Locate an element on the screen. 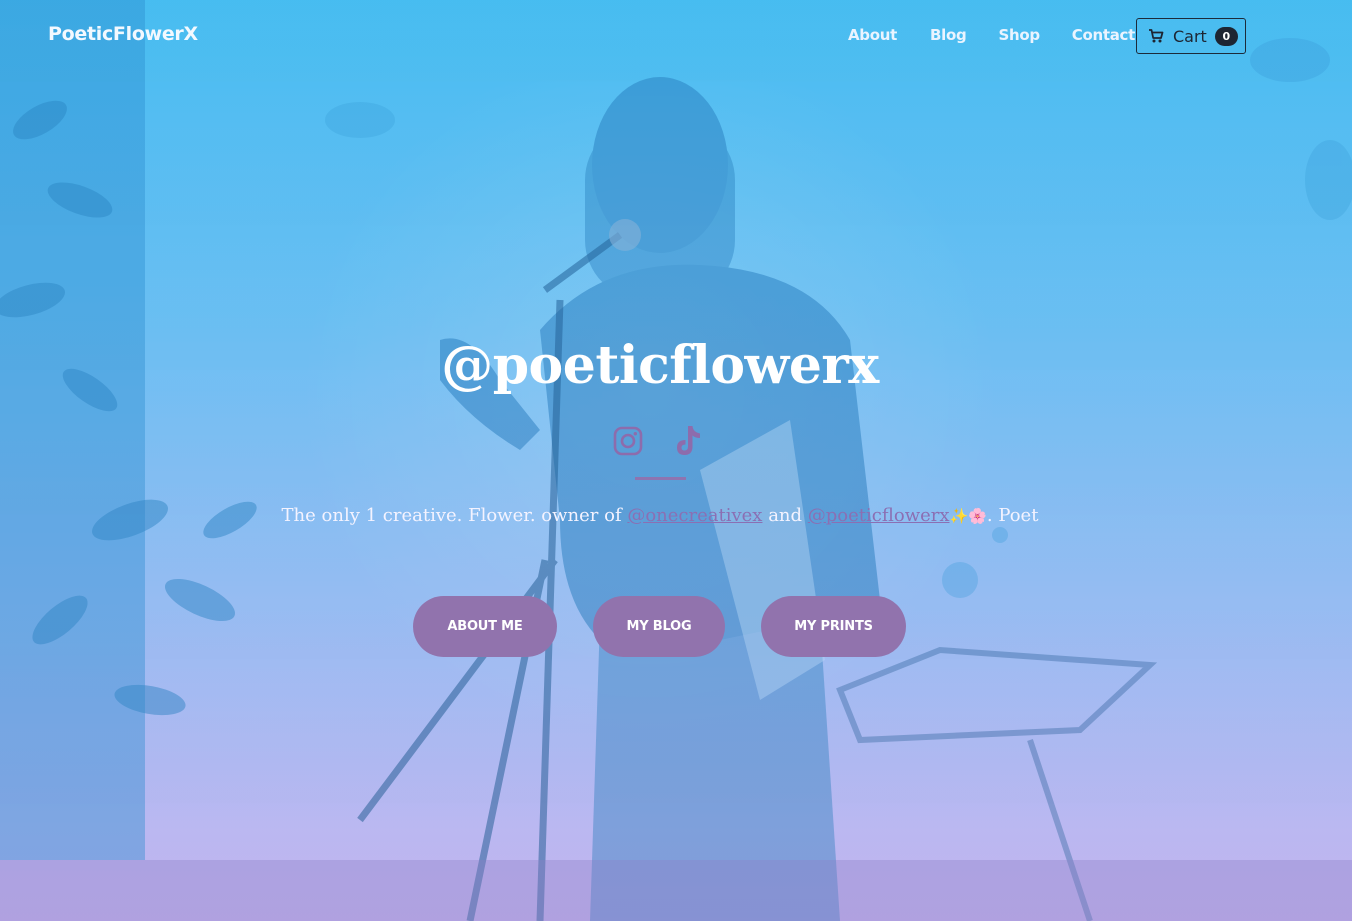  tagline-text: The only 1 creative. Flower. owner of is located at coordinates (454, 515).